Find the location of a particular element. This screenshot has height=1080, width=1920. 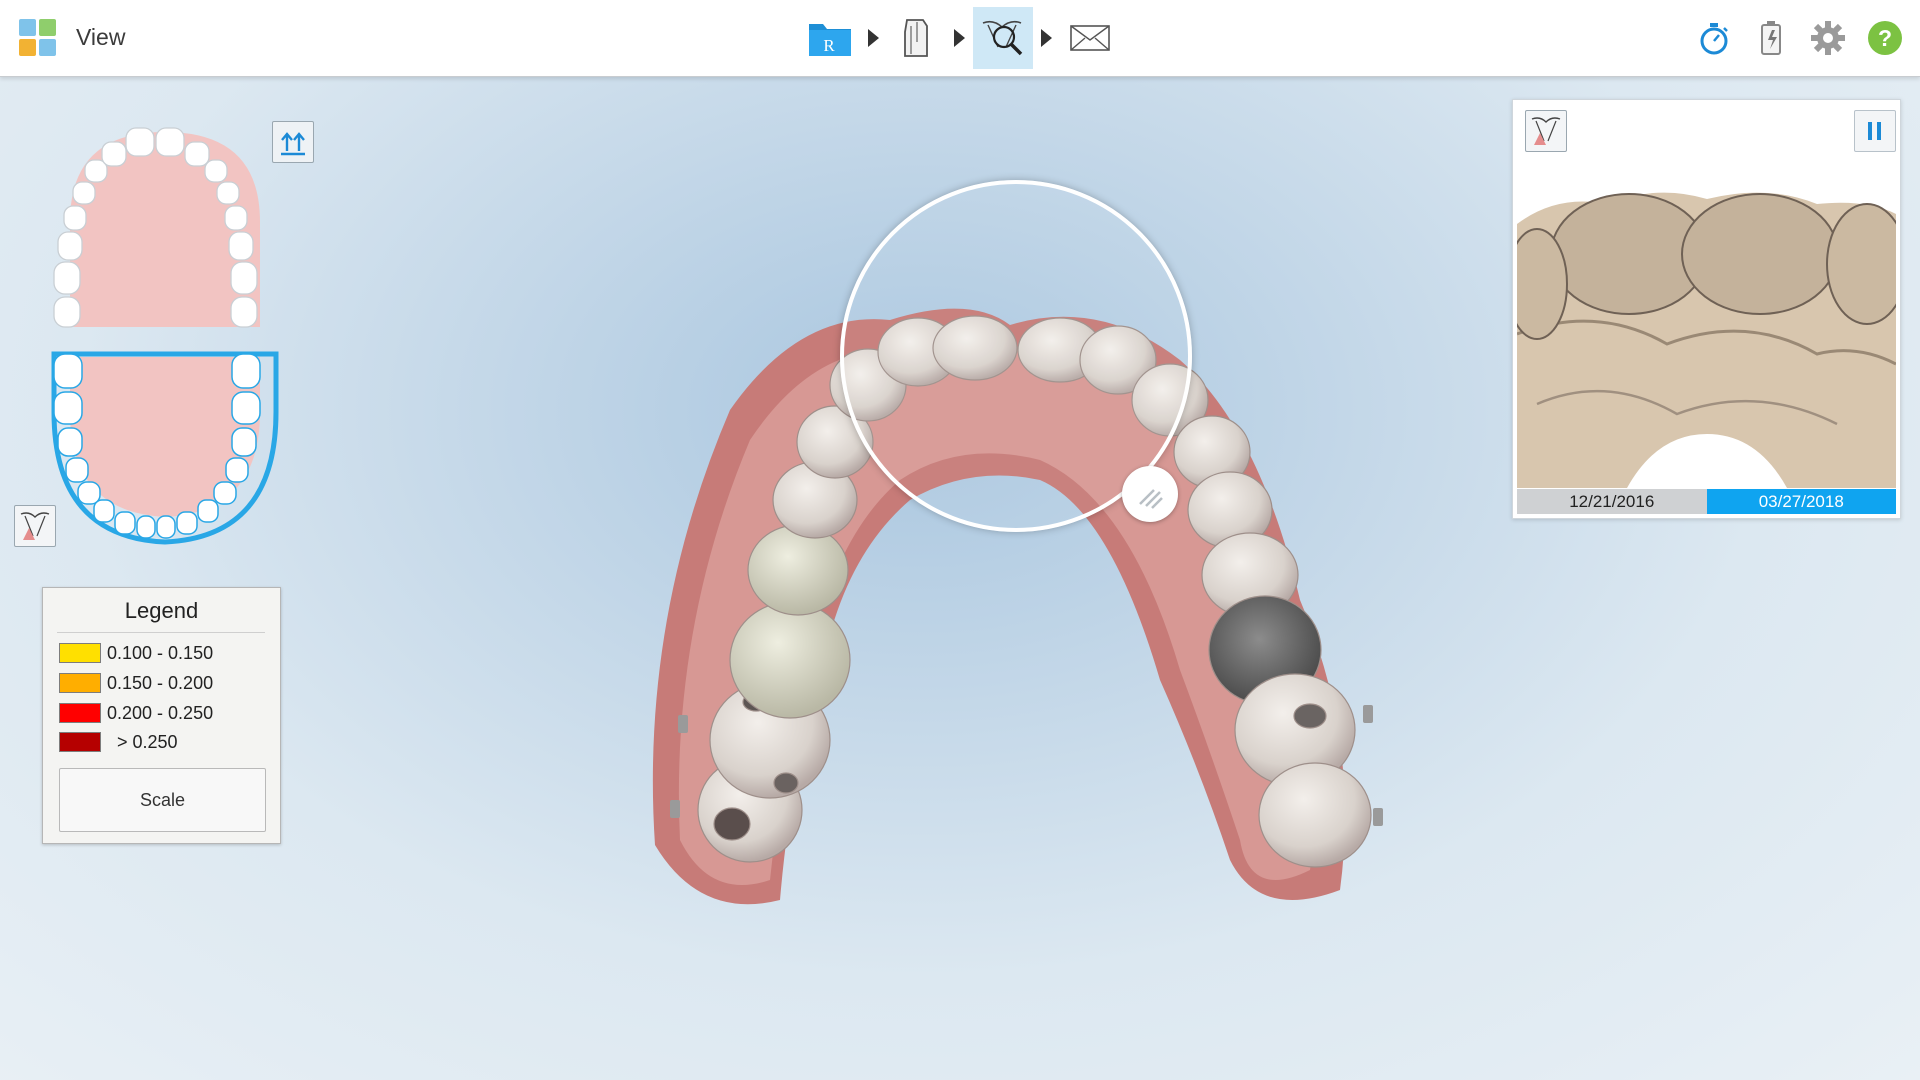

comparison-viewport is located at coordinates (1706, 296).